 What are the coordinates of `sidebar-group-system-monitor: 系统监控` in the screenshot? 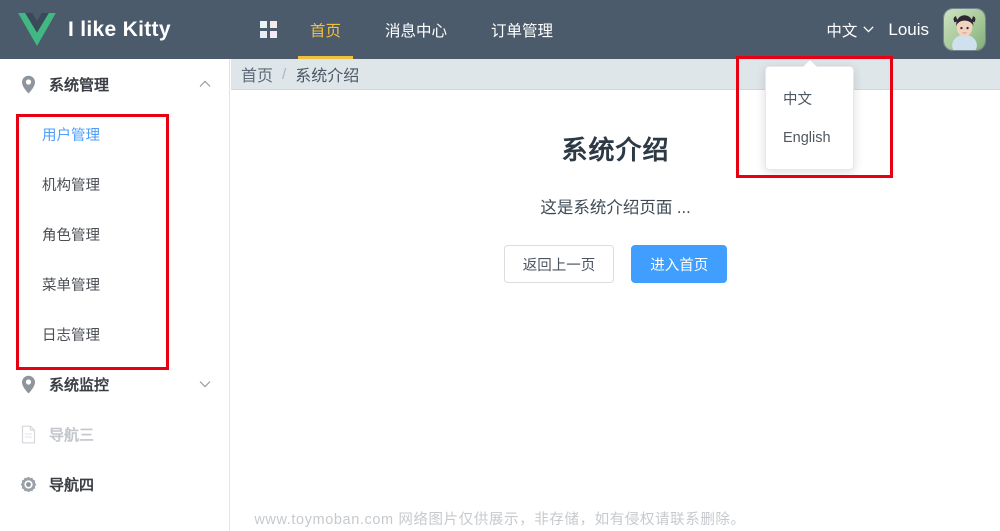 It's located at (114, 384).